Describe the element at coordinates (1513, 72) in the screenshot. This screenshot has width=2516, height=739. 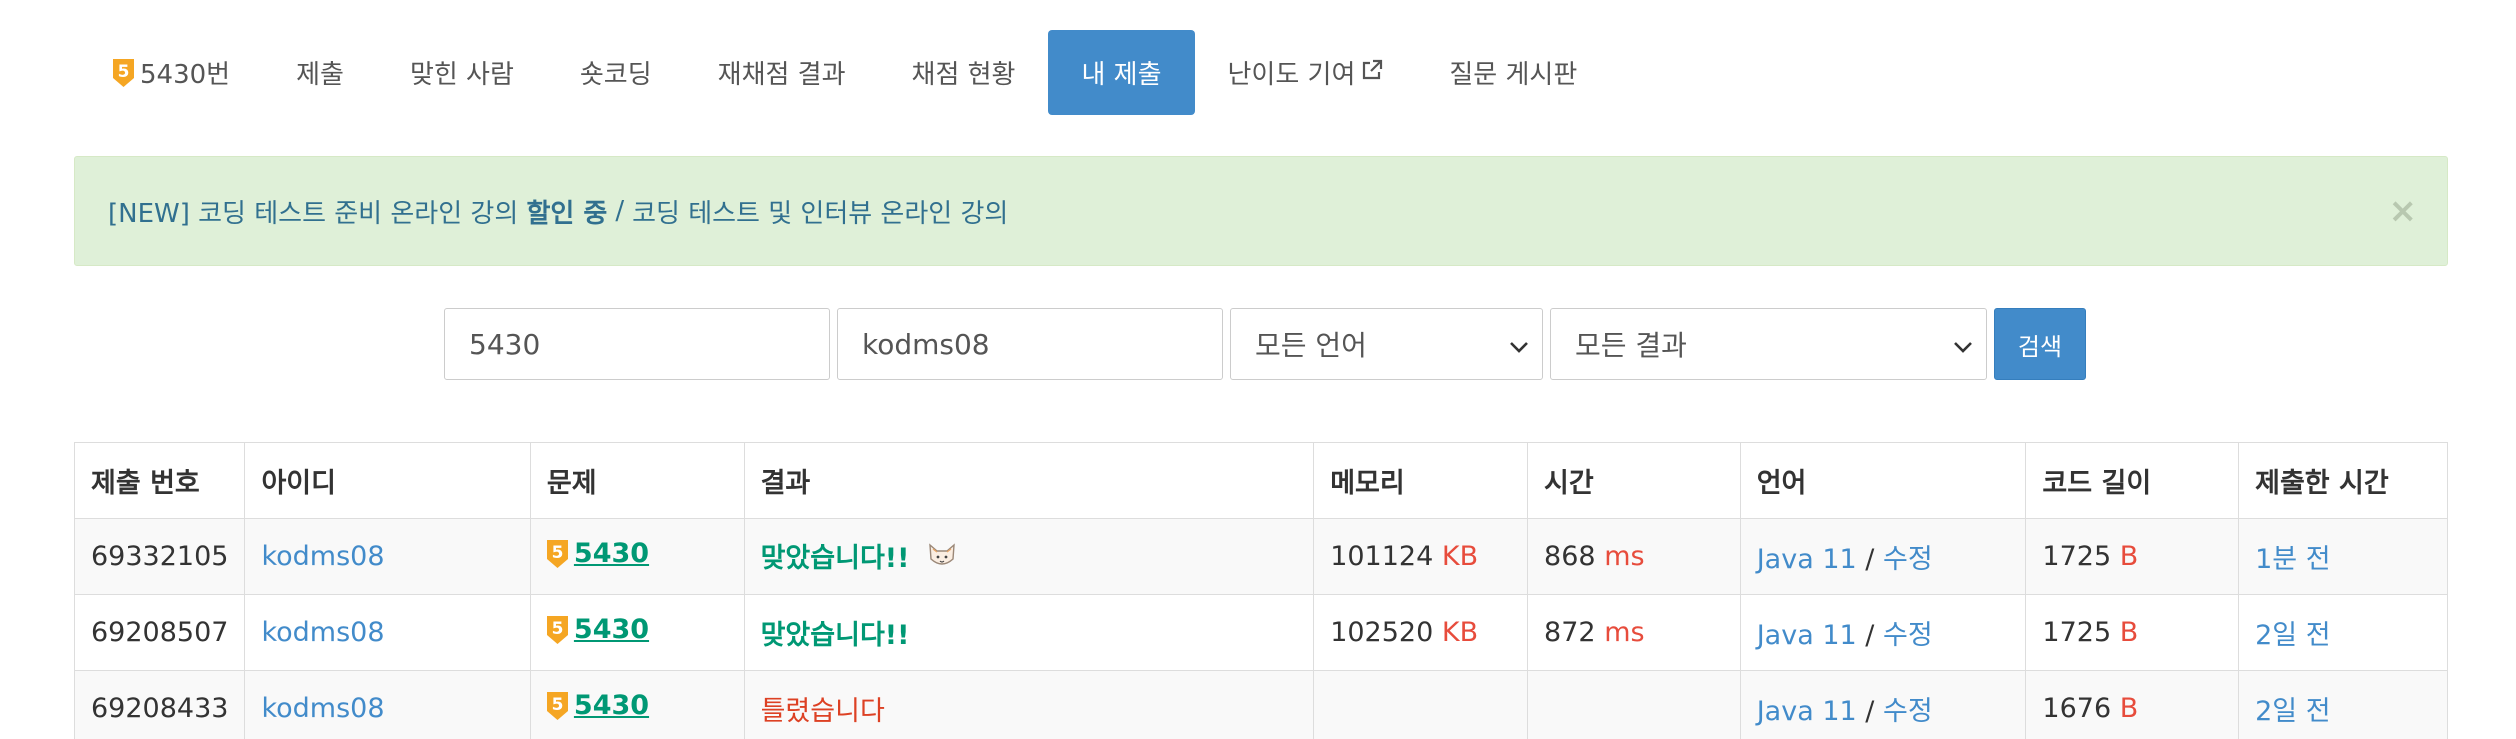
I see `tab-qna: 질문 게시판` at that location.